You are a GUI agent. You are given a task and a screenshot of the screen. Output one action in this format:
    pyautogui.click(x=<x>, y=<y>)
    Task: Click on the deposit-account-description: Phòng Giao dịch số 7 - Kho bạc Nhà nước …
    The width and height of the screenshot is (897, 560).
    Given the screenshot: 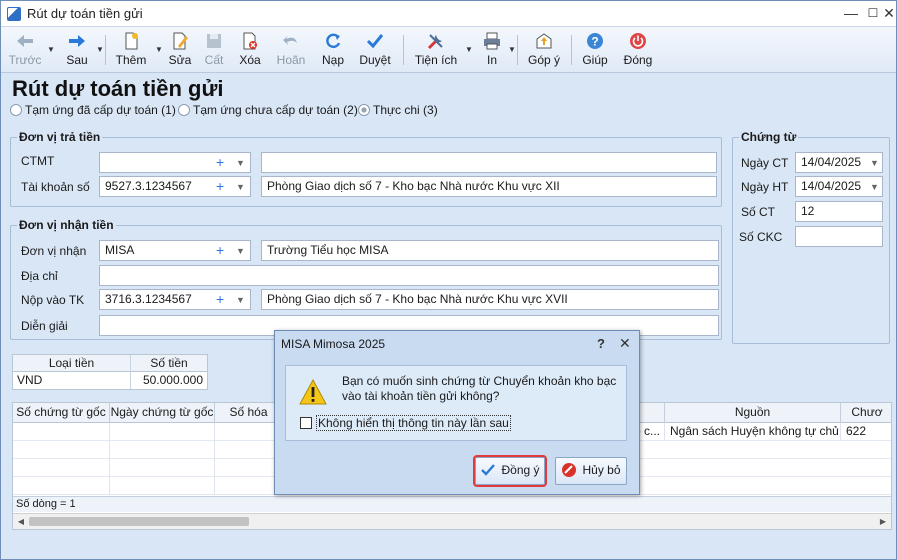 What is the action you would take?
    pyautogui.click(x=490, y=299)
    